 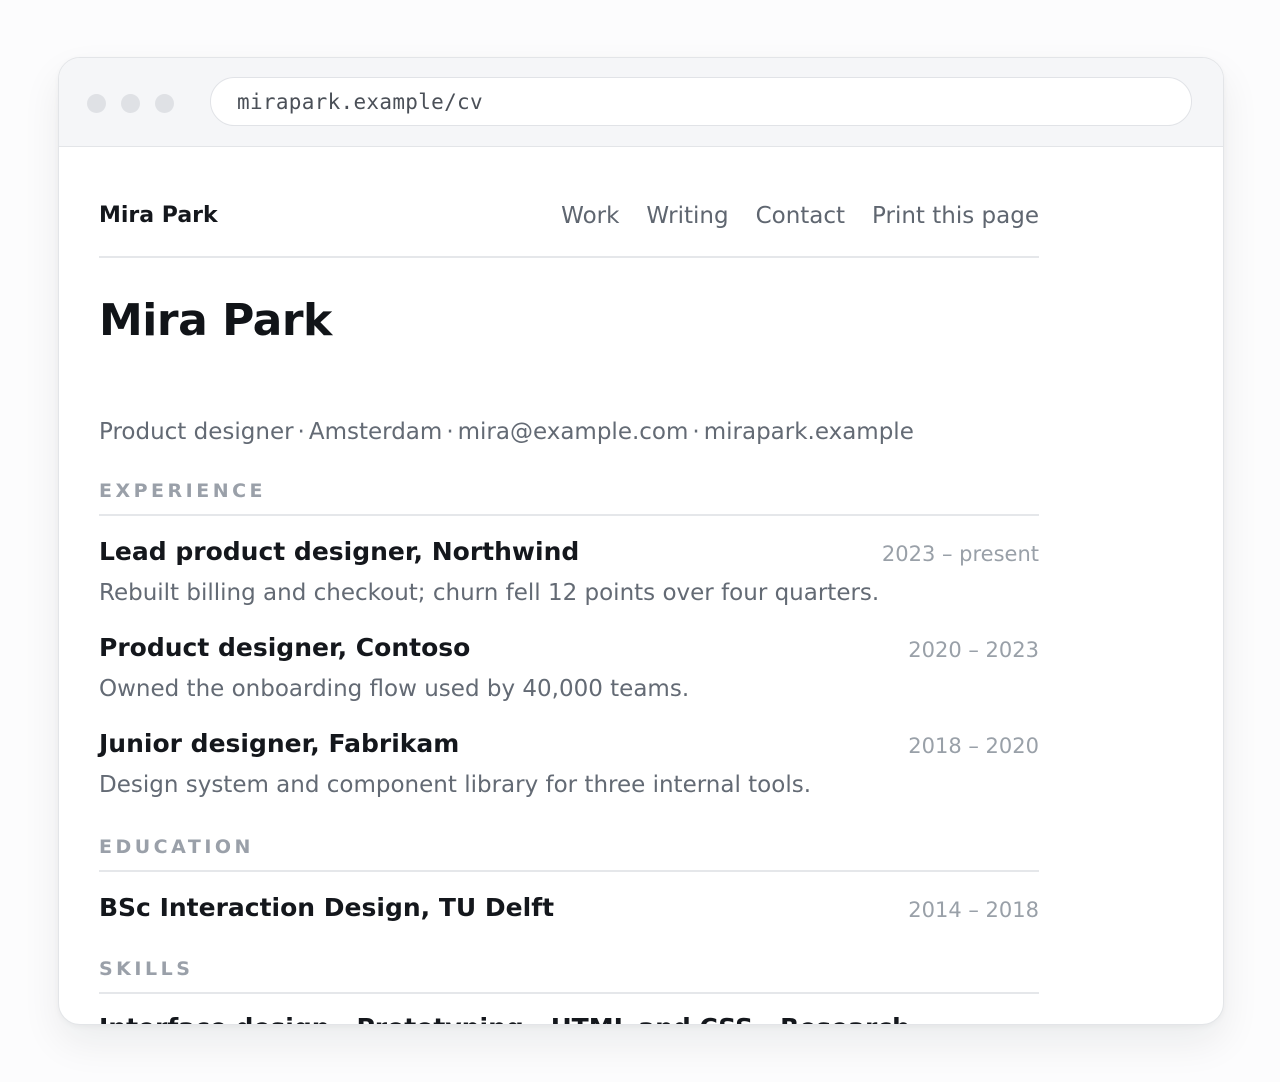 What do you see at coordinates (590, 216) in the screenshot?
I see `nav-link-work: Work` at bounding box center [590, 216].